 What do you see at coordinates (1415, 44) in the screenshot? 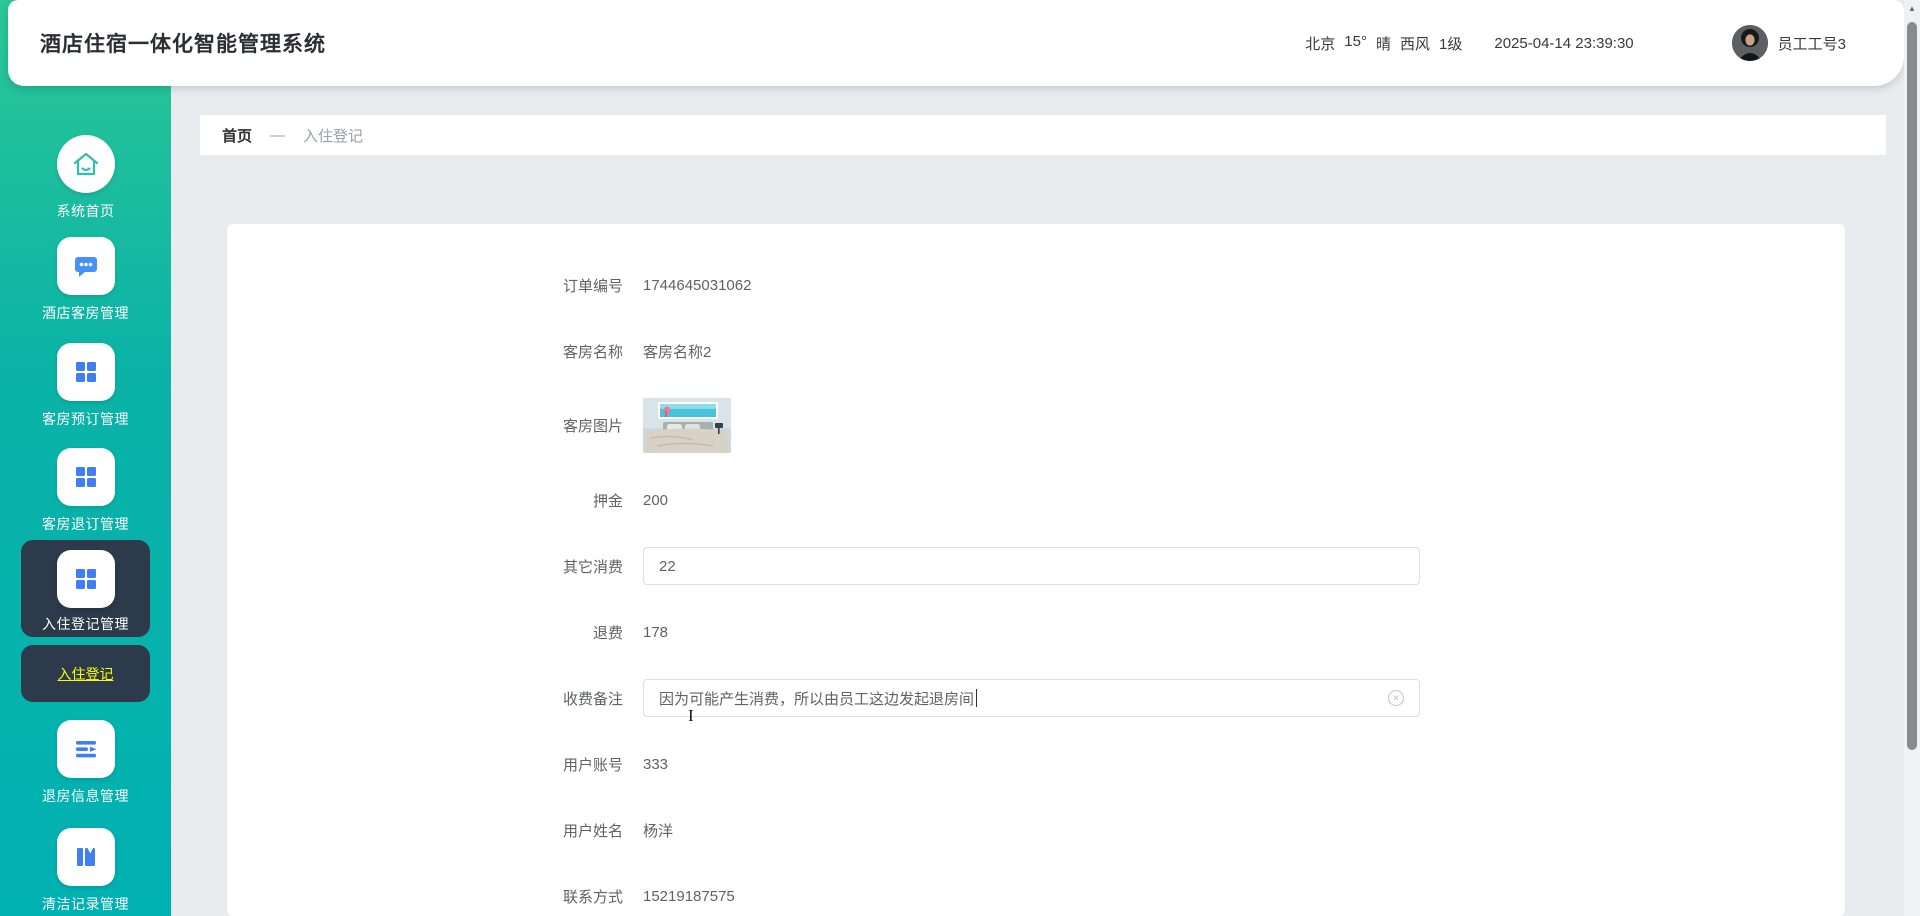
I see `weather-wind: 西风` at bounding box center [1415, 44].